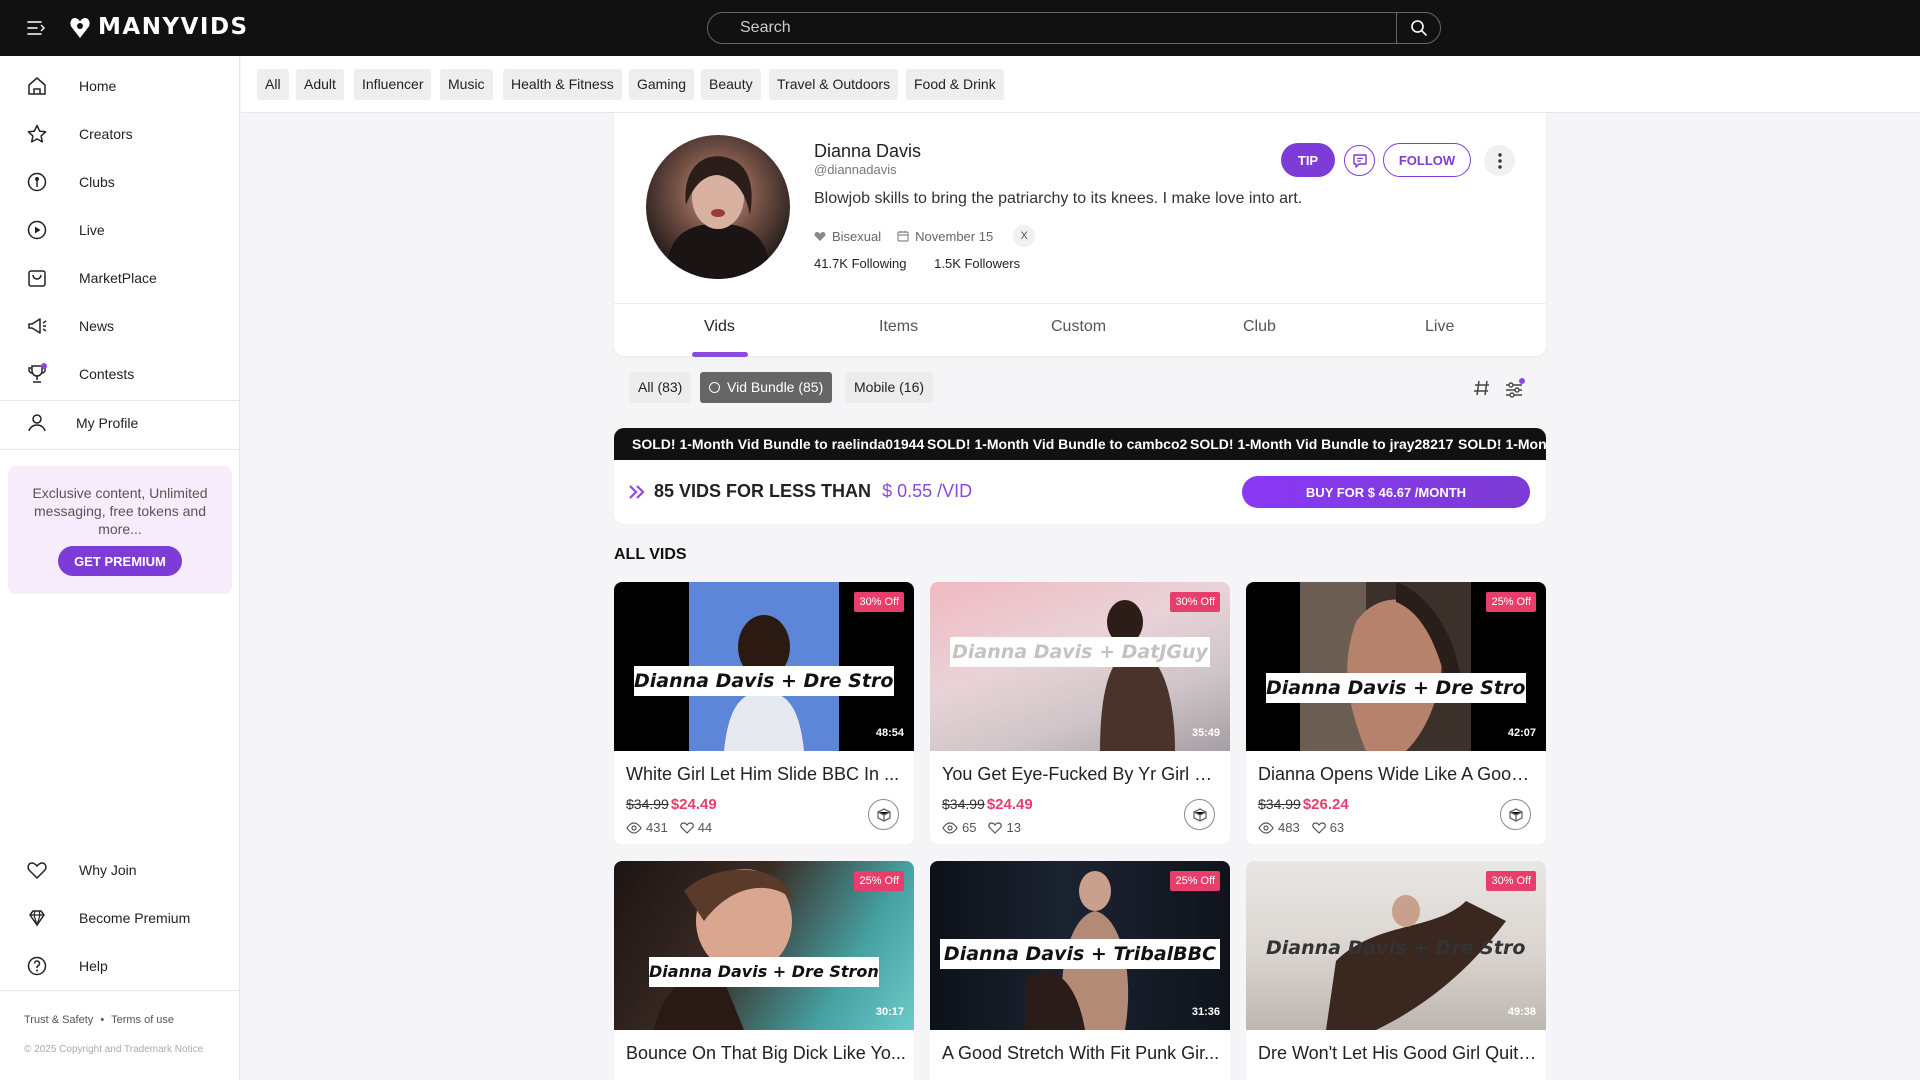  I want to click on sidebar-item-help: Help, so click(120, 966).